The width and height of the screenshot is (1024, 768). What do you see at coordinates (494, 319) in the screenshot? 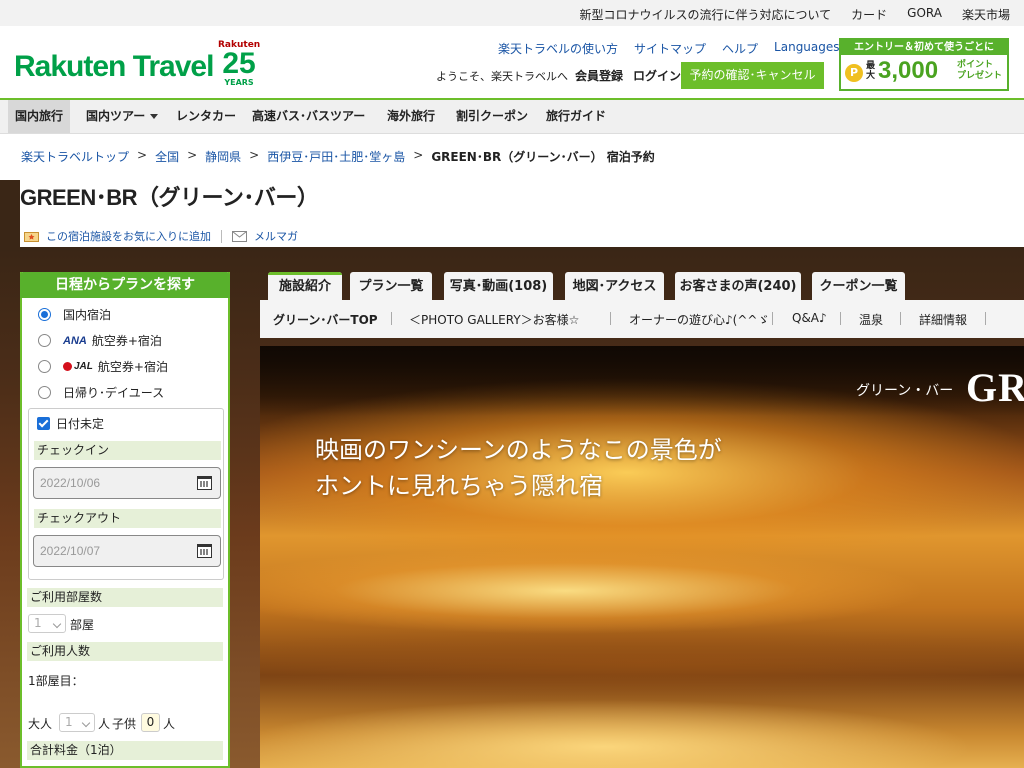
I see `subnav-gallery: ＜PHOTO GALLERY＞お客様☆` at bounding box center [494, 319].